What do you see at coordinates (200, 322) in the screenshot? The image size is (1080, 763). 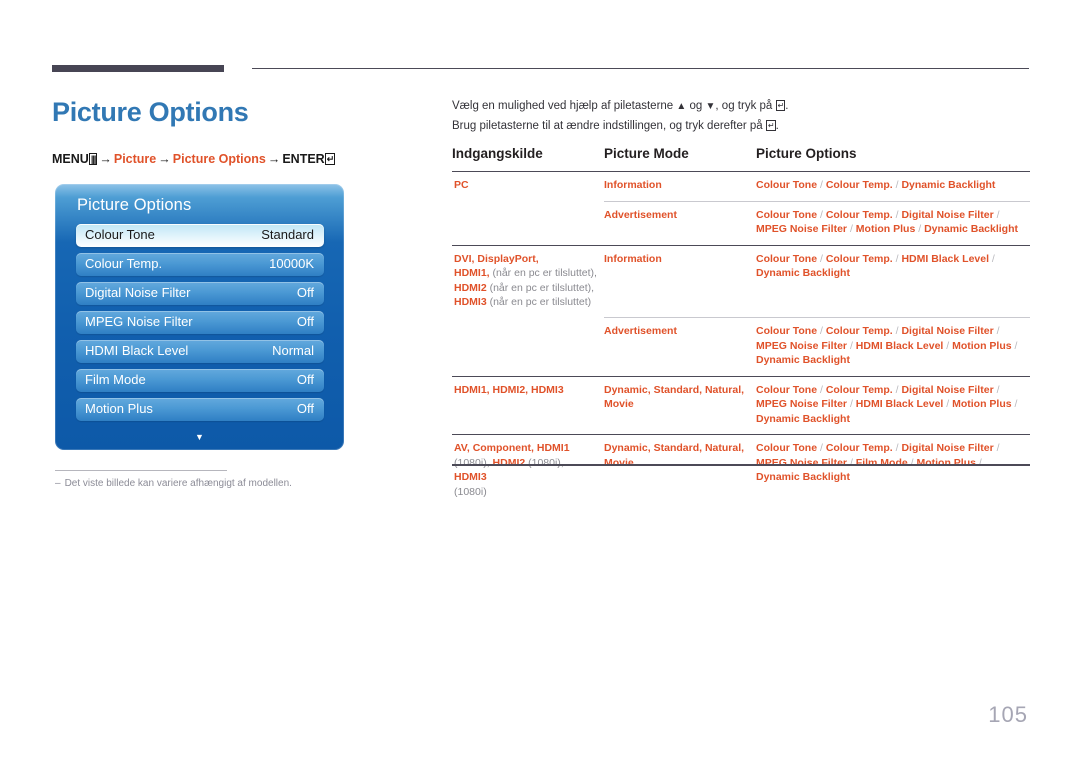 I see `osd-menu-item-3: MPEG Noise Filter Off` at bounding box center [200, 322].